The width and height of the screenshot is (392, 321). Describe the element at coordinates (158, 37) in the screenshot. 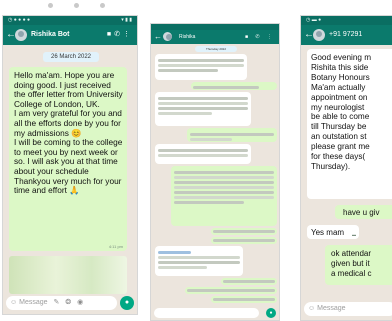

I see `back-arrow-icon: ←` at that location.